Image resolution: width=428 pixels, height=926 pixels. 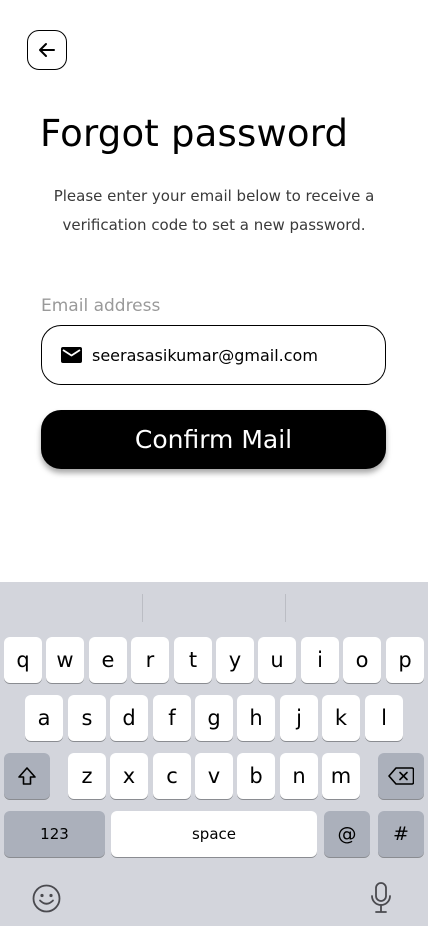 I want to click on key-v: v, so click(x=214, y=776).